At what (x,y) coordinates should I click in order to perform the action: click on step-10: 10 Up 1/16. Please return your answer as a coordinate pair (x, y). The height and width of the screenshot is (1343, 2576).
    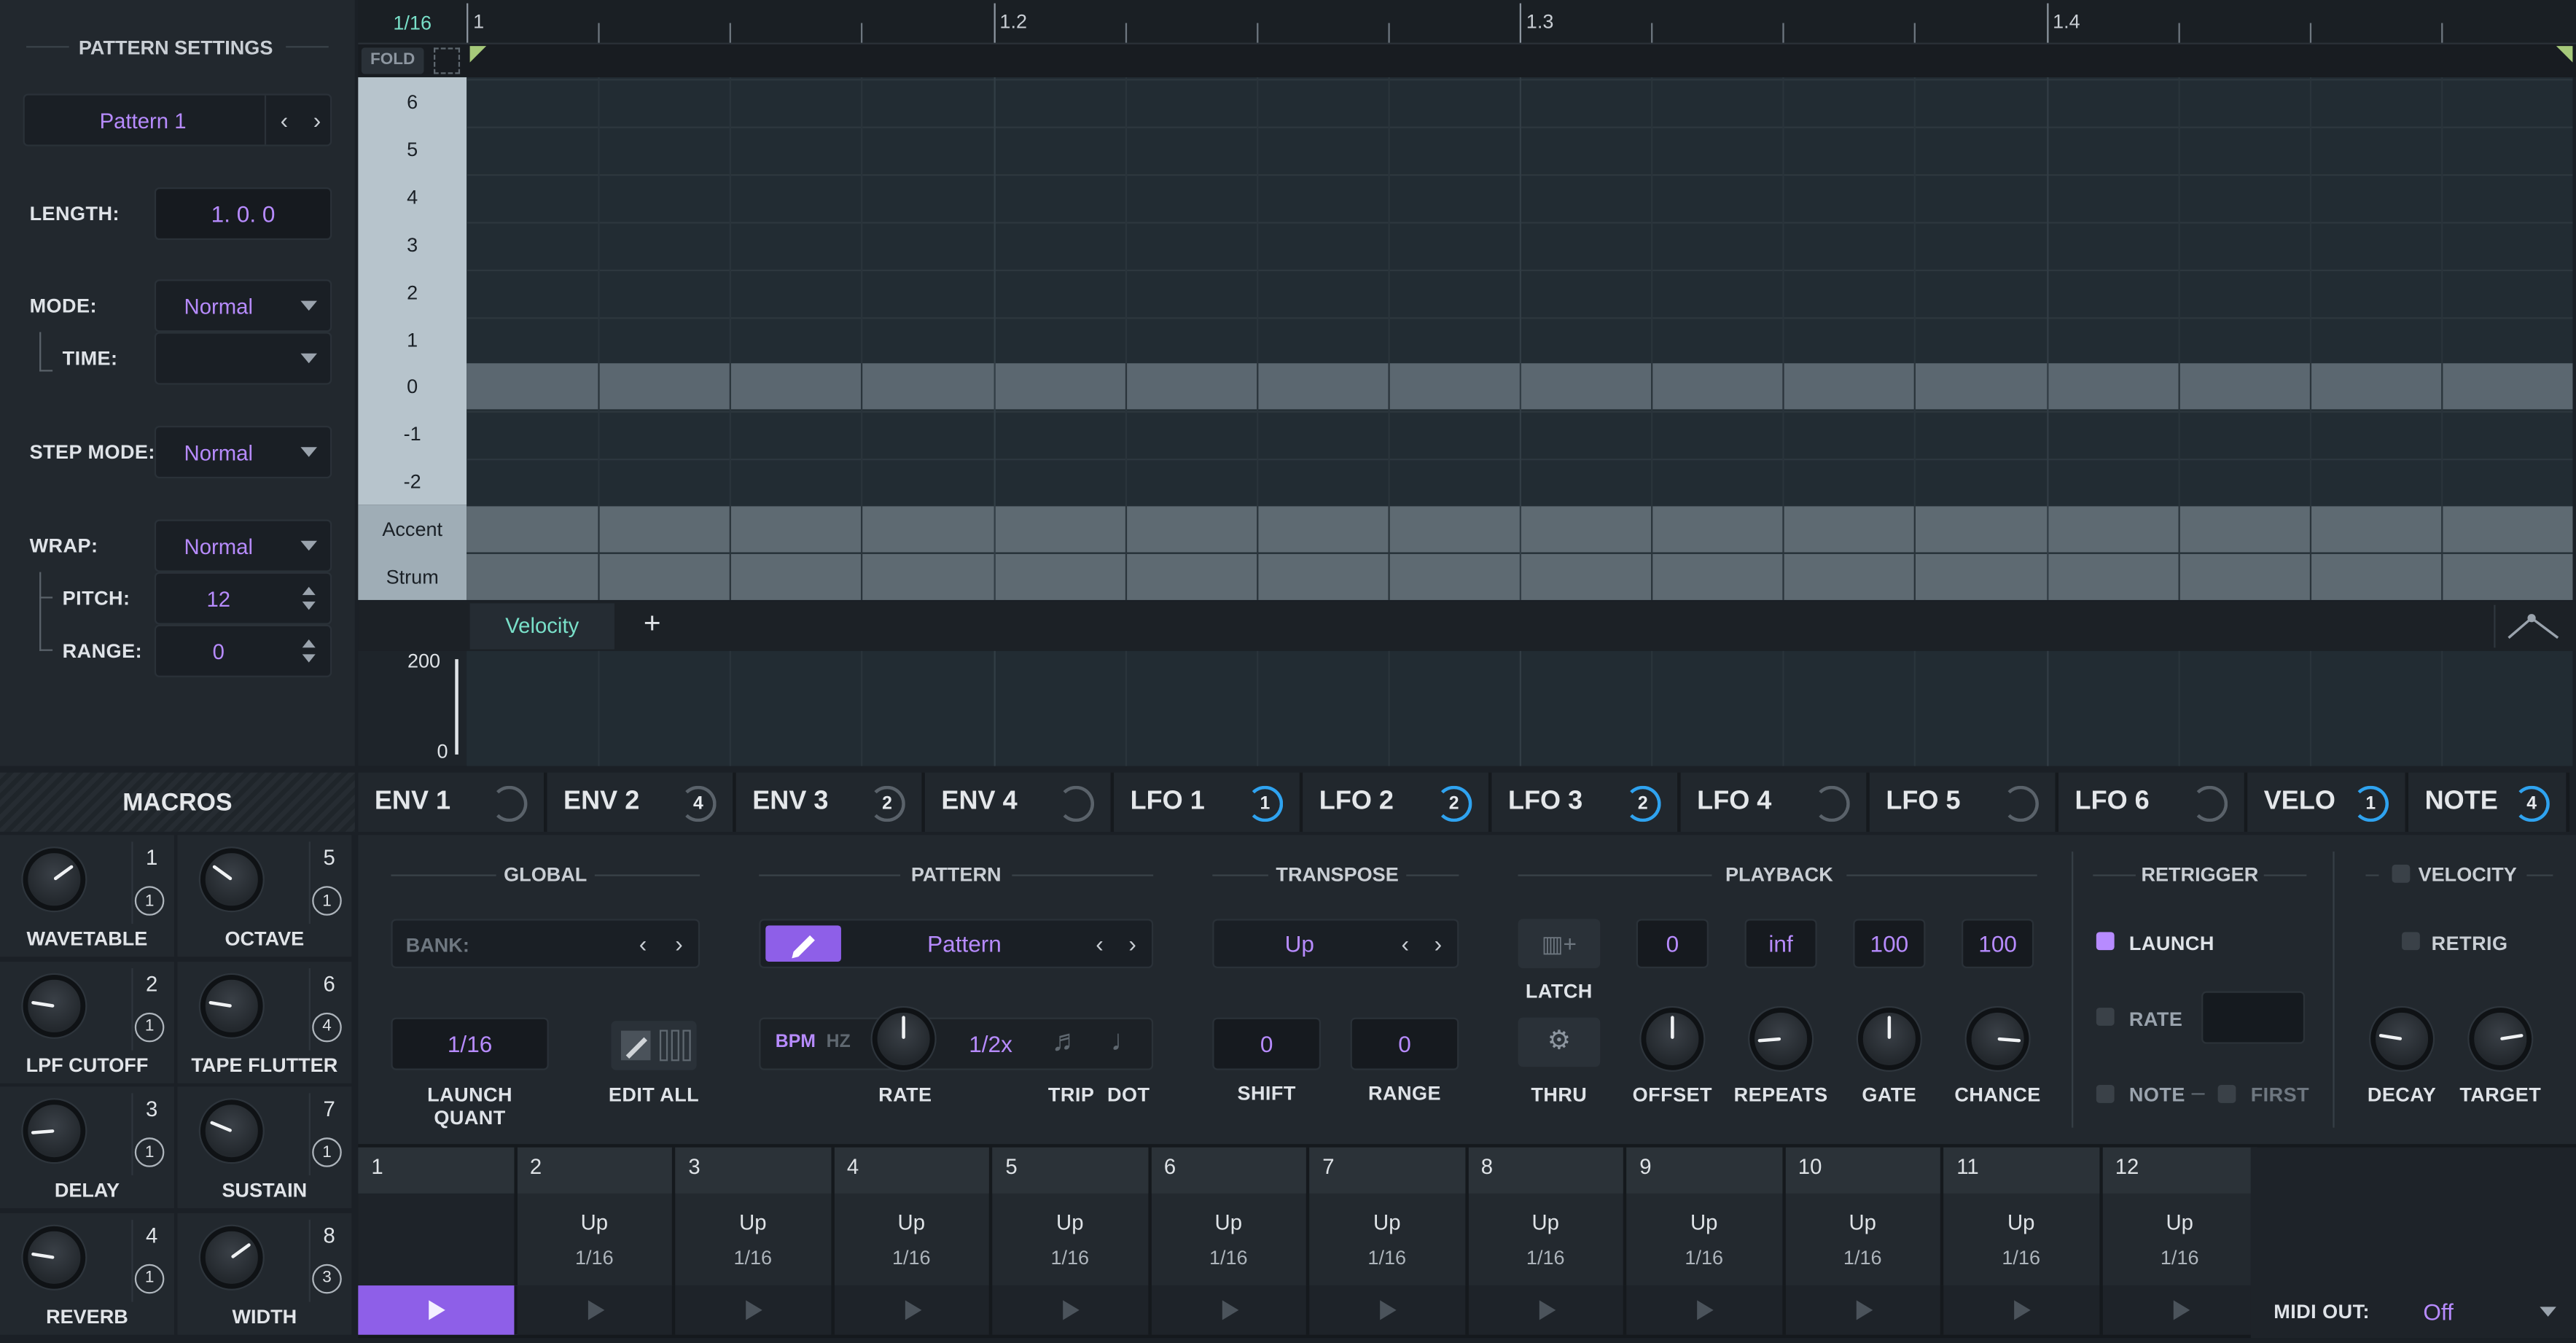
    Looking at the image, I should click on (1864, 1217).